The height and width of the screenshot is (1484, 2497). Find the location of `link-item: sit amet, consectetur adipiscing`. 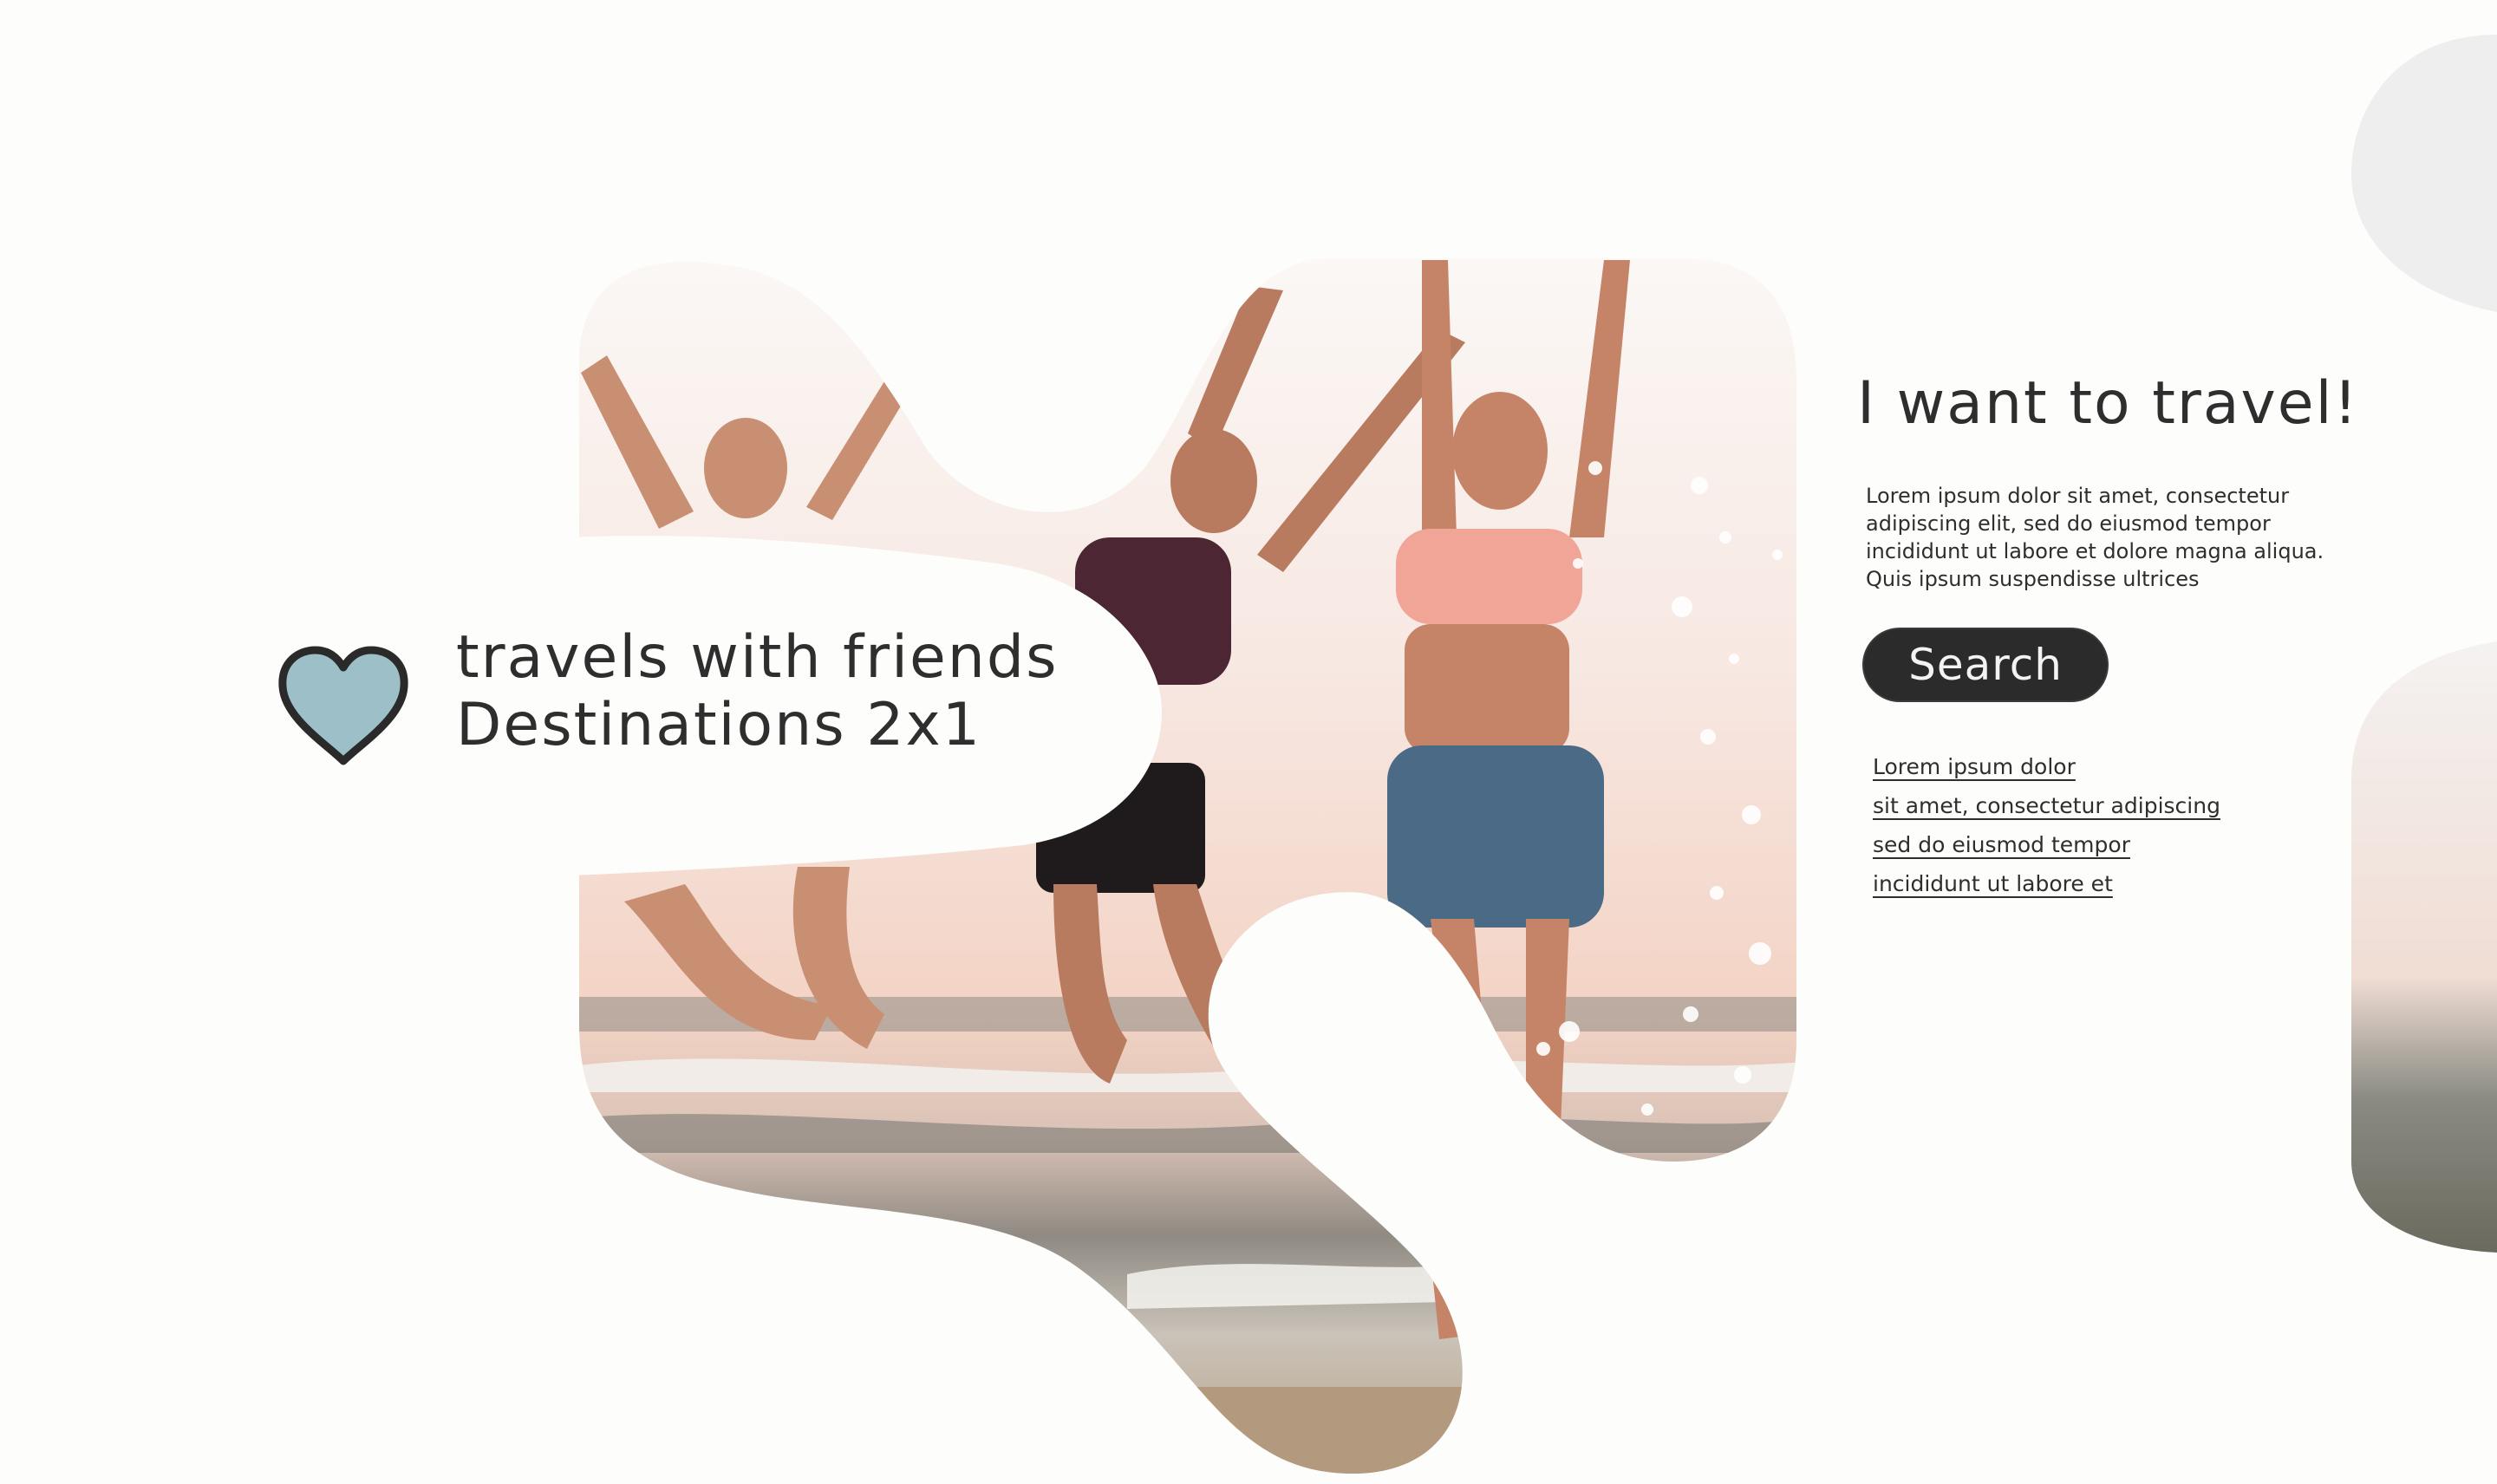

link-item: sit amet, consectetur adipiscing is located at coordinates (2046, 805).